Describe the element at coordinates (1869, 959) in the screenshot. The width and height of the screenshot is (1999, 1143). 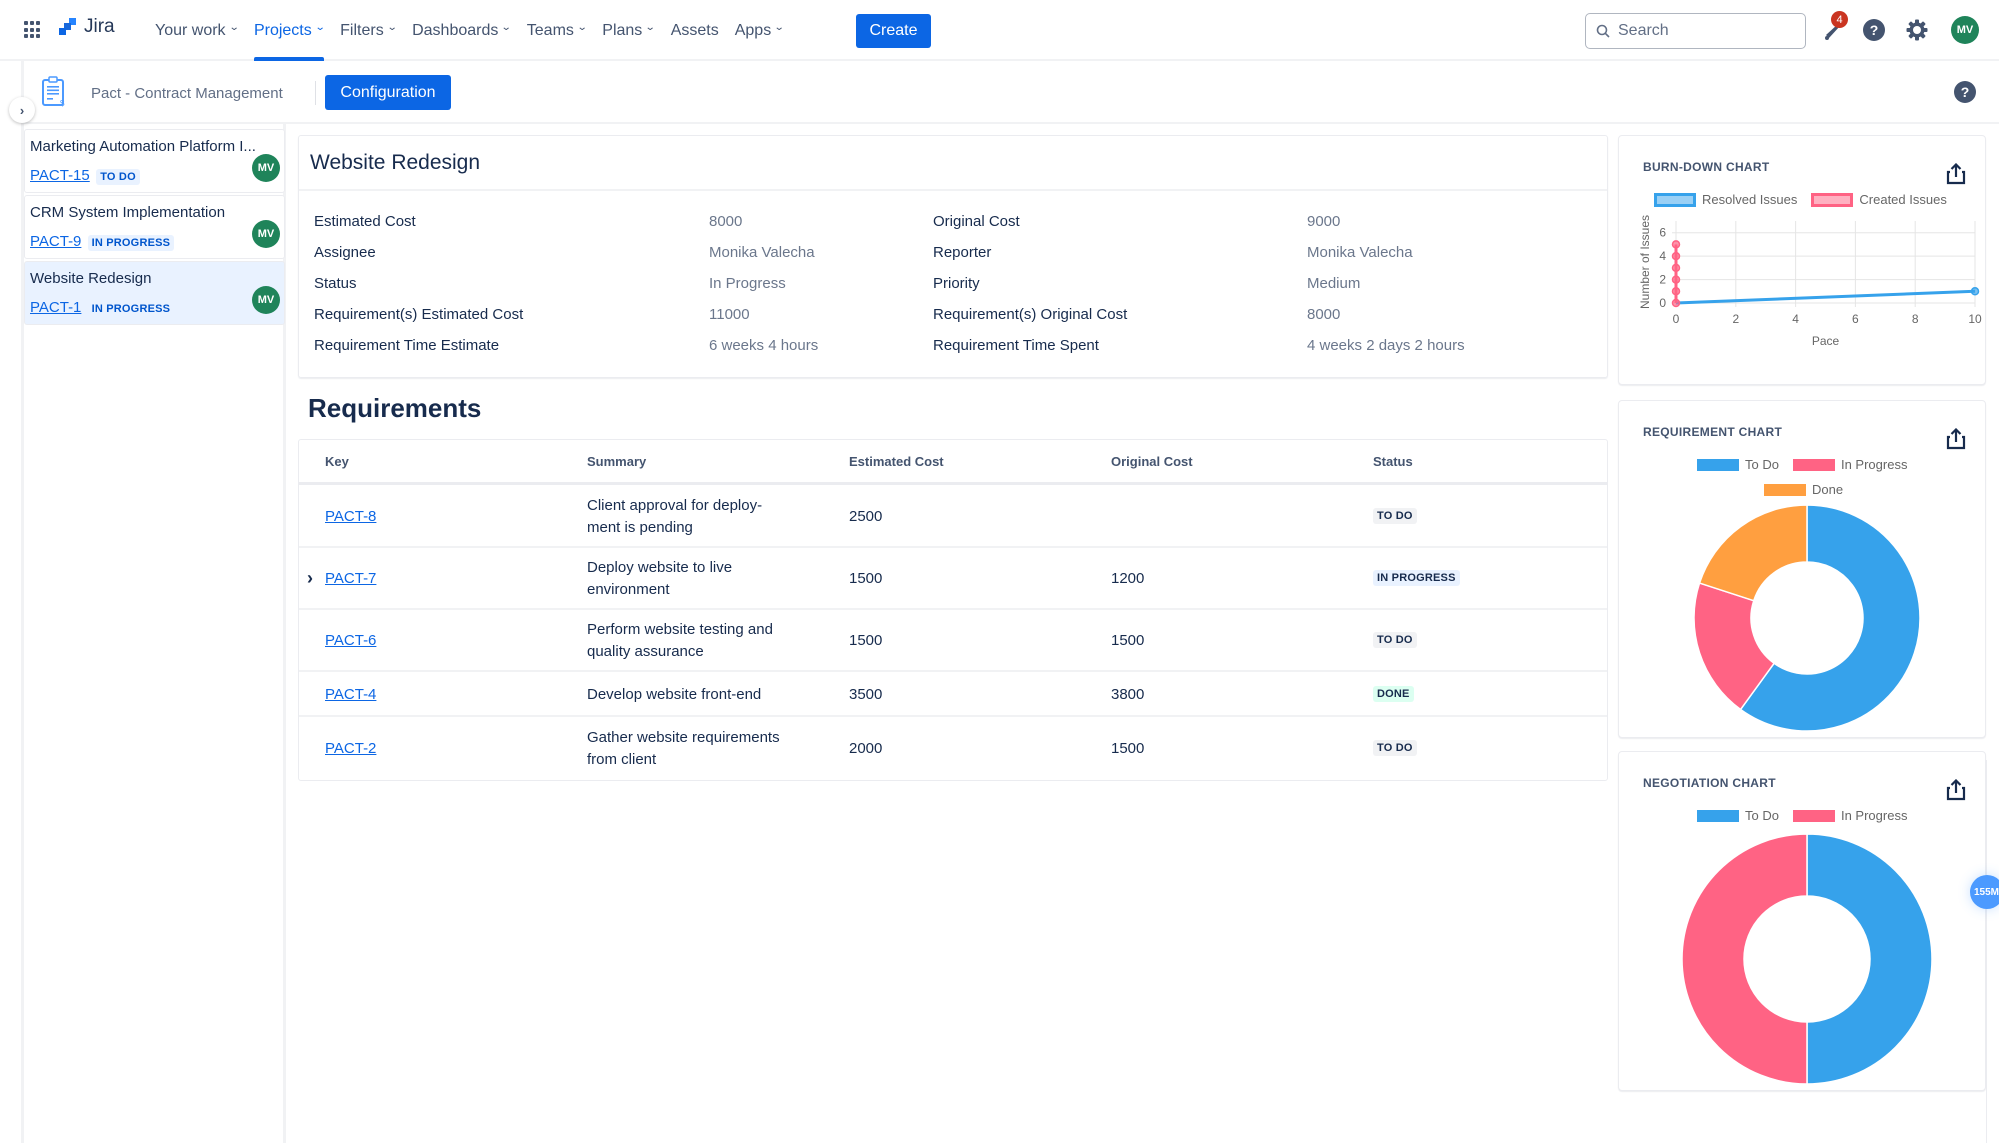
I see `donut-slice-to-do` at that location.